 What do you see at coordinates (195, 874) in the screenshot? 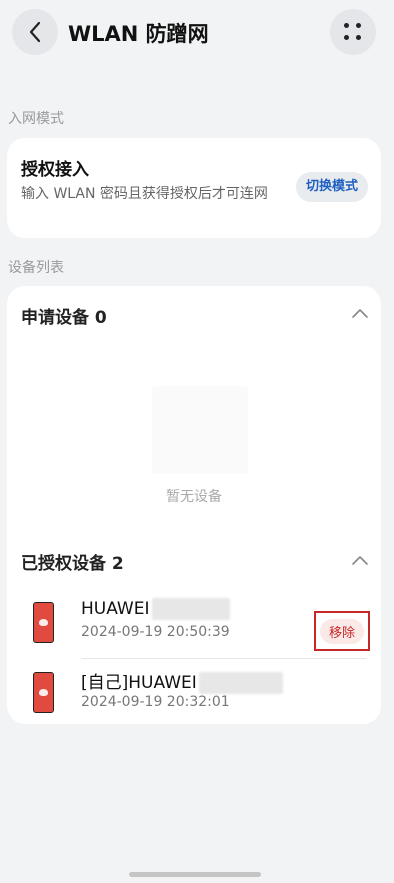
I see `home-indicator` at bounding box center [195, 874].